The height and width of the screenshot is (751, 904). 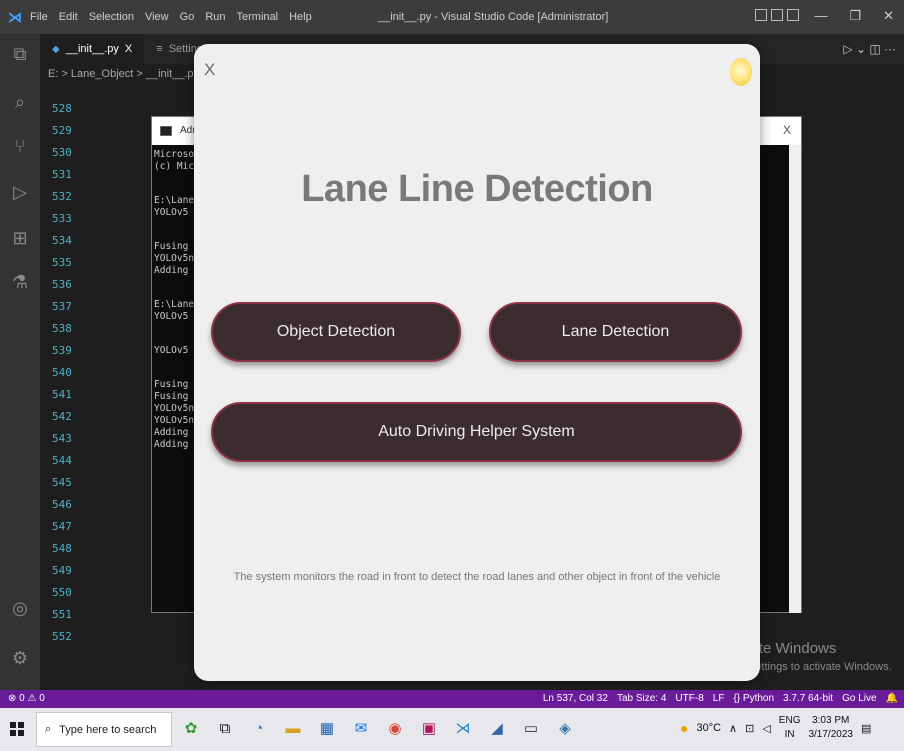 What do you see at coordinates (62, 592) in the screenshot?
I see `line-number: 550` at bounding box center [62, 592].